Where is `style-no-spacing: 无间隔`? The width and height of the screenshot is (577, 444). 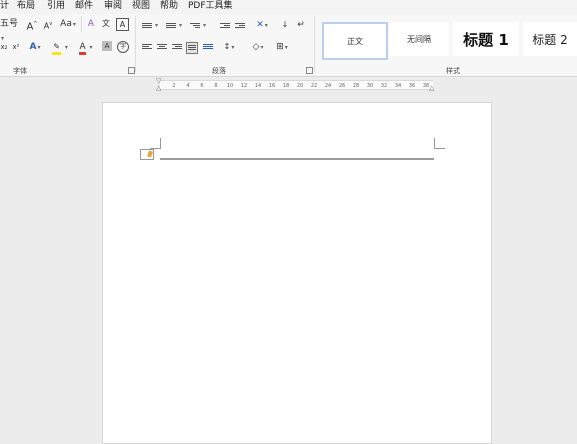 style-no-spacing: 无间隔 is located at coordinates (419, 39).